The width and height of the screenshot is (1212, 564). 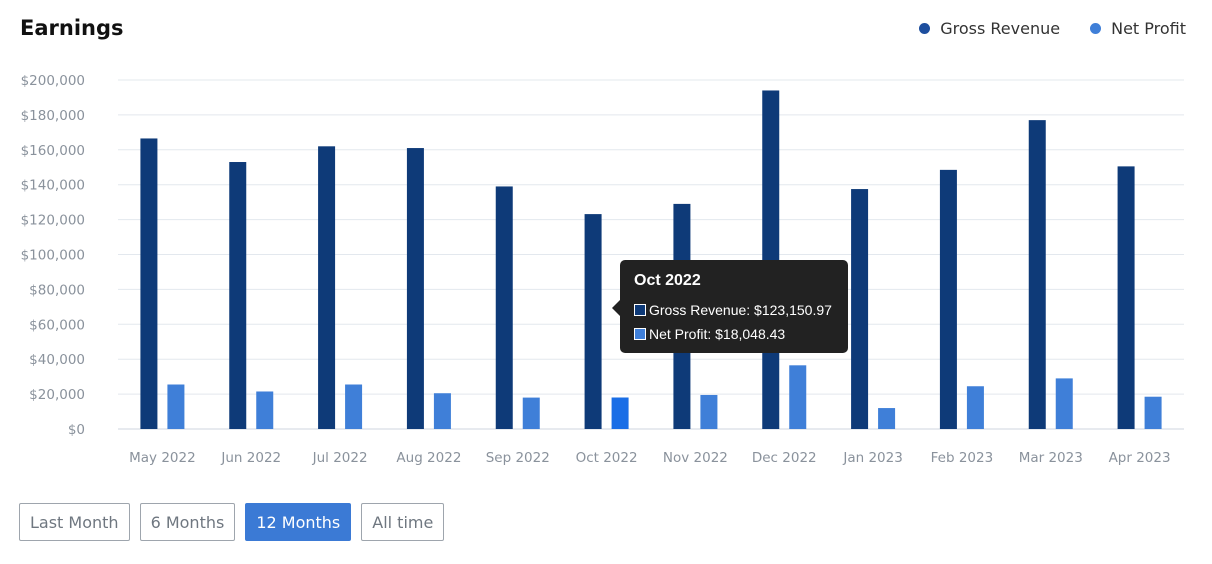 What do you see at coordinates (340, 458) in the screenshot?
I see `x-tick-label: Jul 2022` at bounding box center [340, 458].